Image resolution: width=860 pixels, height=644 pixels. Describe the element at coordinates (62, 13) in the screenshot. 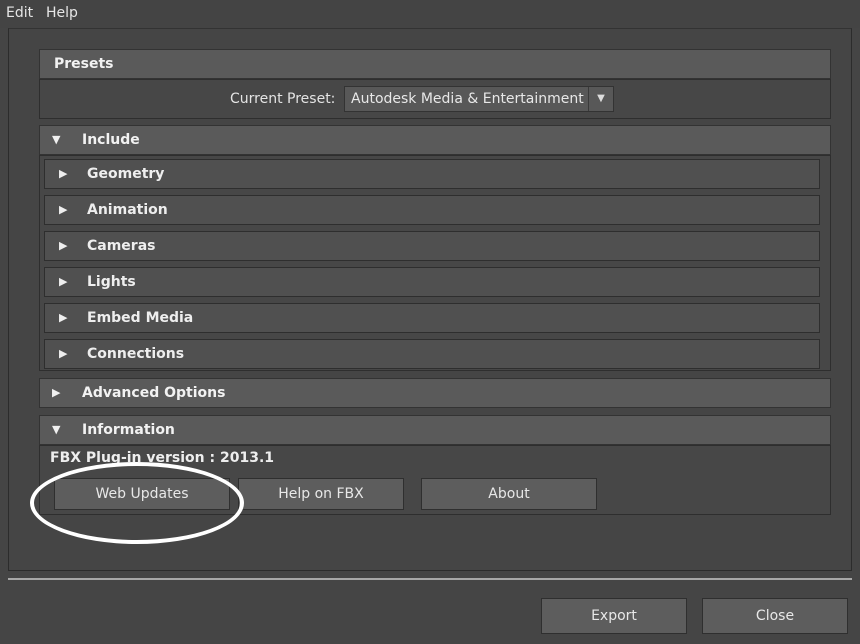

I see `menu-help: Help` at that location.